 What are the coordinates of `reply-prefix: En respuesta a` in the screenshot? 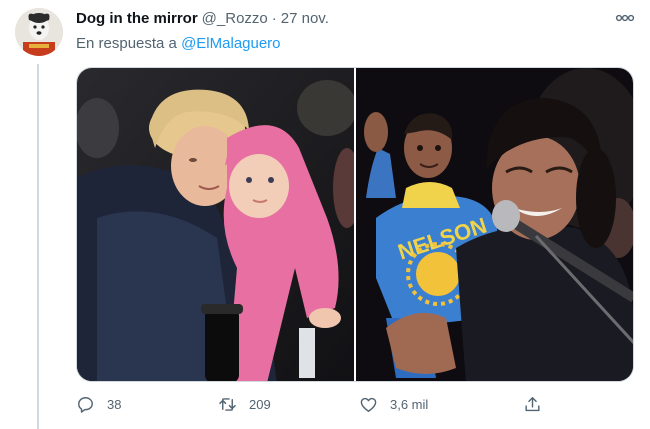 It's located at (126, 43).